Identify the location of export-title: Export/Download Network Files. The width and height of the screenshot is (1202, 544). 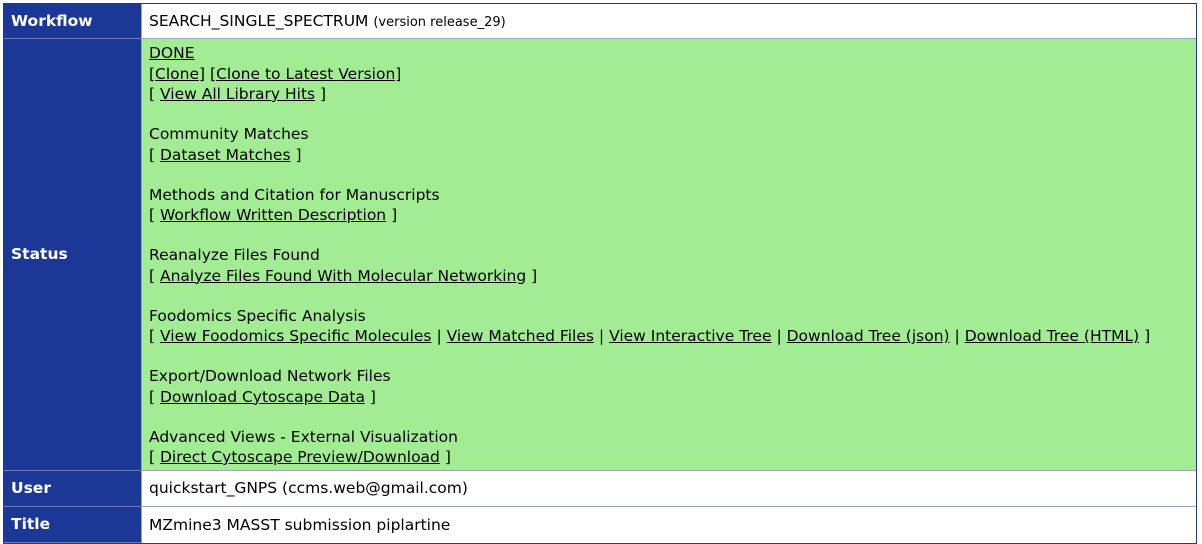
(270, 376).